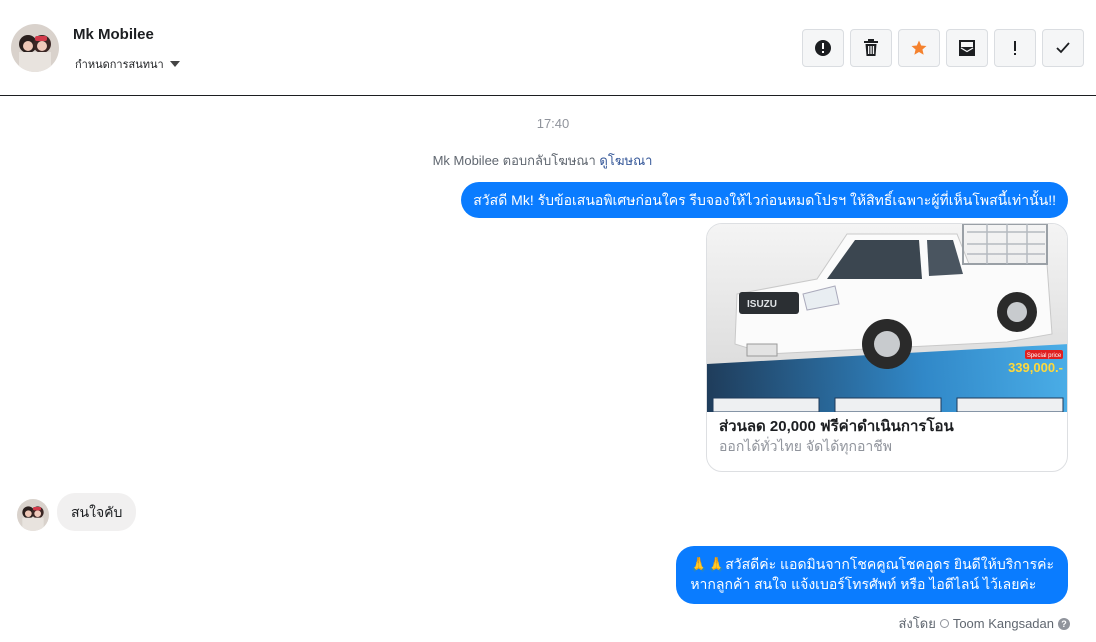 This screenshot has height=642, width=1096. I want to click on checkmark-icon, so click(1063, 48).